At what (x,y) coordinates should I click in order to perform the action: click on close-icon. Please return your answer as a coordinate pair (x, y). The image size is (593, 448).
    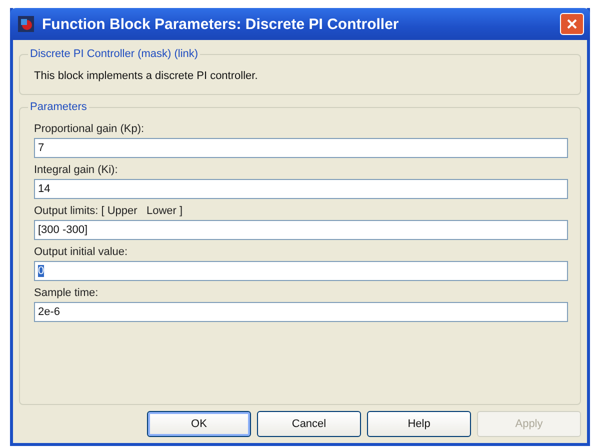
    Looking at the image, I should click on (572, 24).